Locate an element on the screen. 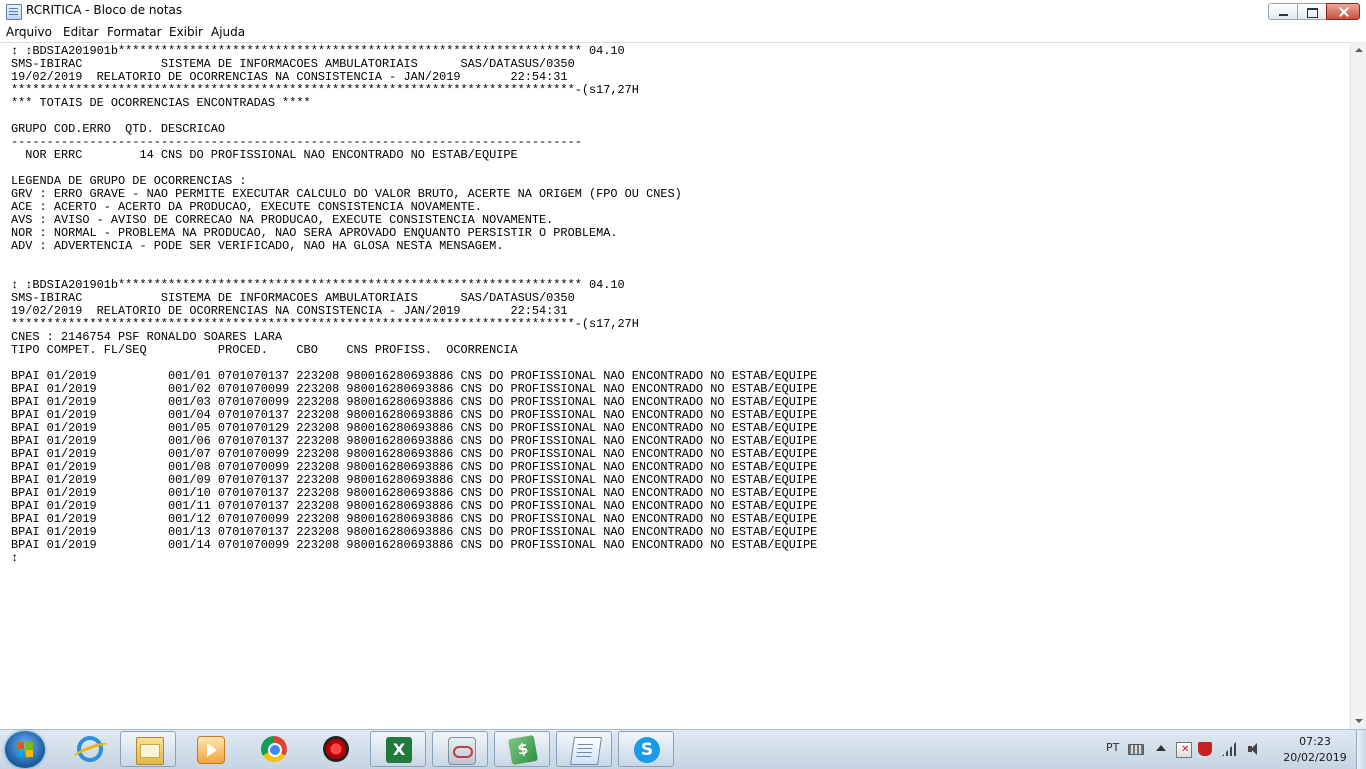 The image size is (1366, 769). skype-icon is located at coordinates (647, 750).